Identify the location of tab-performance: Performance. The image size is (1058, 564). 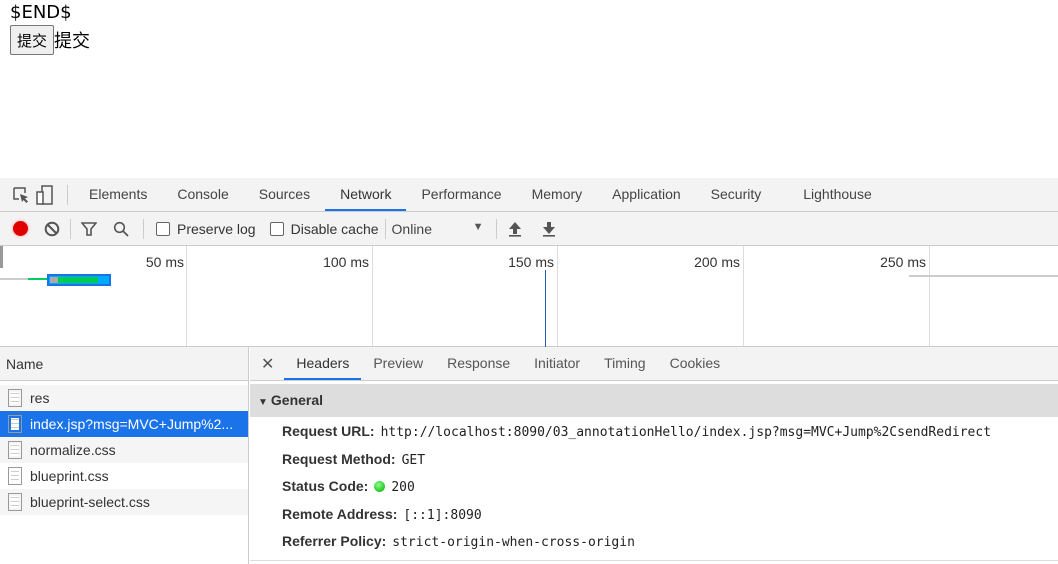
(461, 194).